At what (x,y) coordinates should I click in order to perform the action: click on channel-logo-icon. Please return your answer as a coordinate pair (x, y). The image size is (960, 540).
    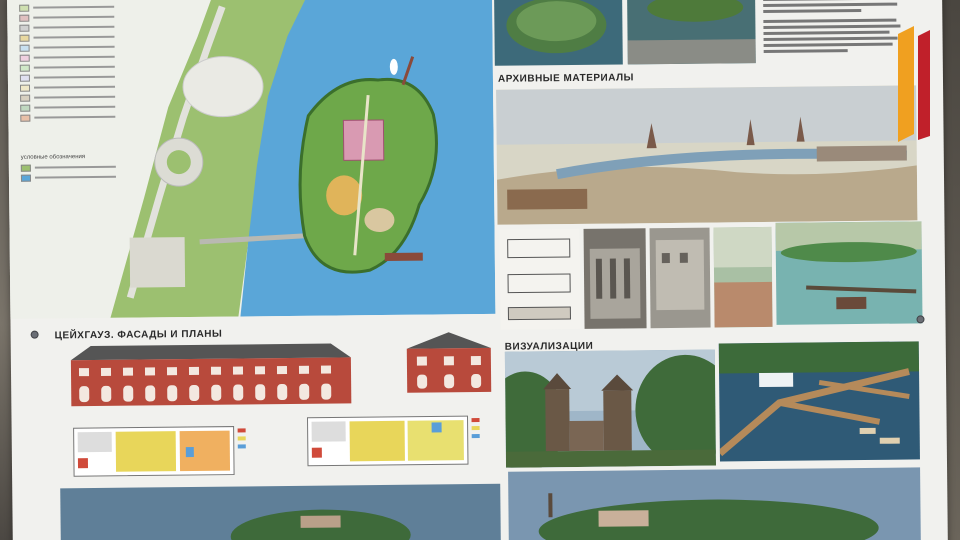
    Looking at the image, I should click on (914, 84).